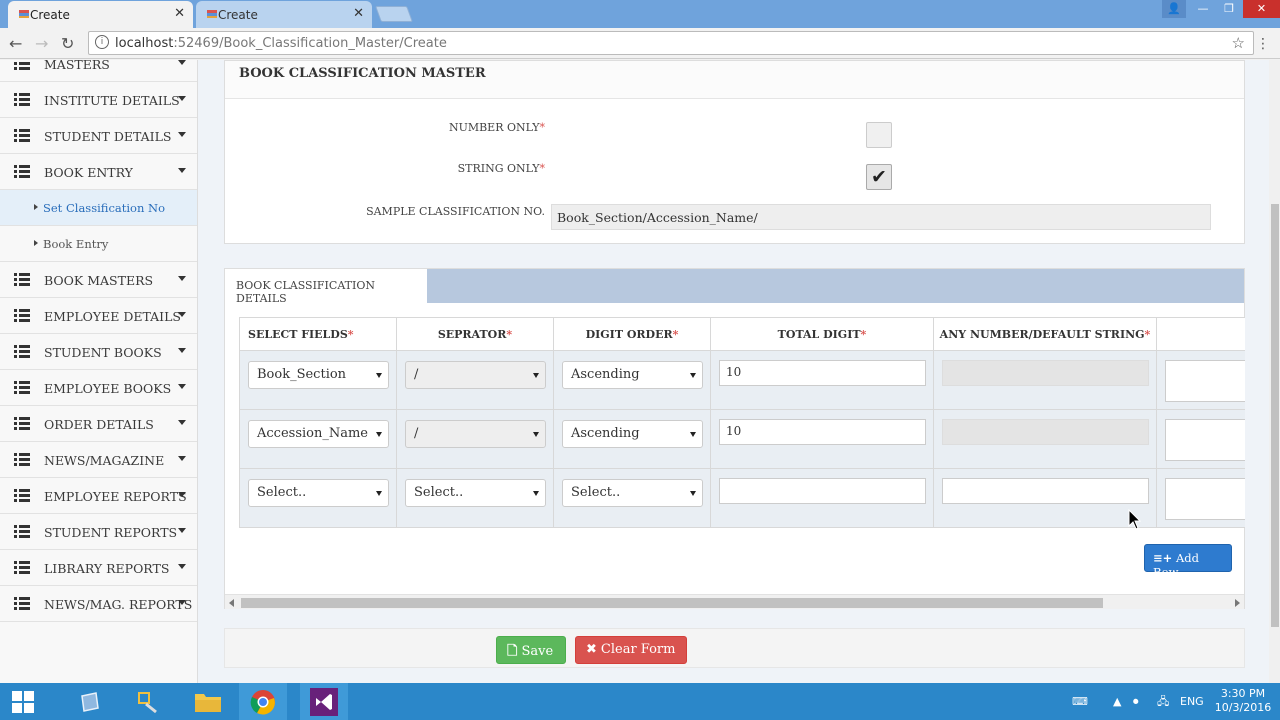 Image resolution: width=1280 pixels, height=720 pixels. What do you see at coordinates (379, 375) in the screenshot?
I see `dropdown-arrow-icon` at bounding box center [379, 375].